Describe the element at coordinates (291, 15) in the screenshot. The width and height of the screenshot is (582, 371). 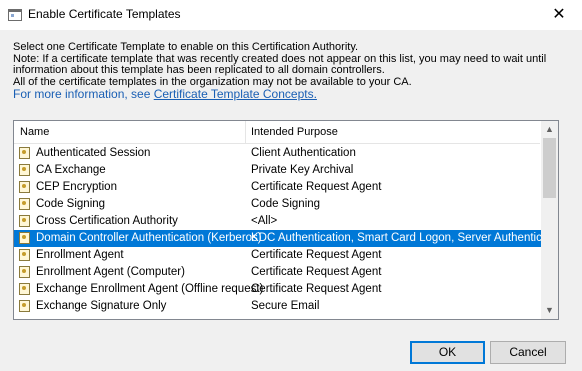
I see `title-bar: Enable Certificate Templates ✕` at that location.